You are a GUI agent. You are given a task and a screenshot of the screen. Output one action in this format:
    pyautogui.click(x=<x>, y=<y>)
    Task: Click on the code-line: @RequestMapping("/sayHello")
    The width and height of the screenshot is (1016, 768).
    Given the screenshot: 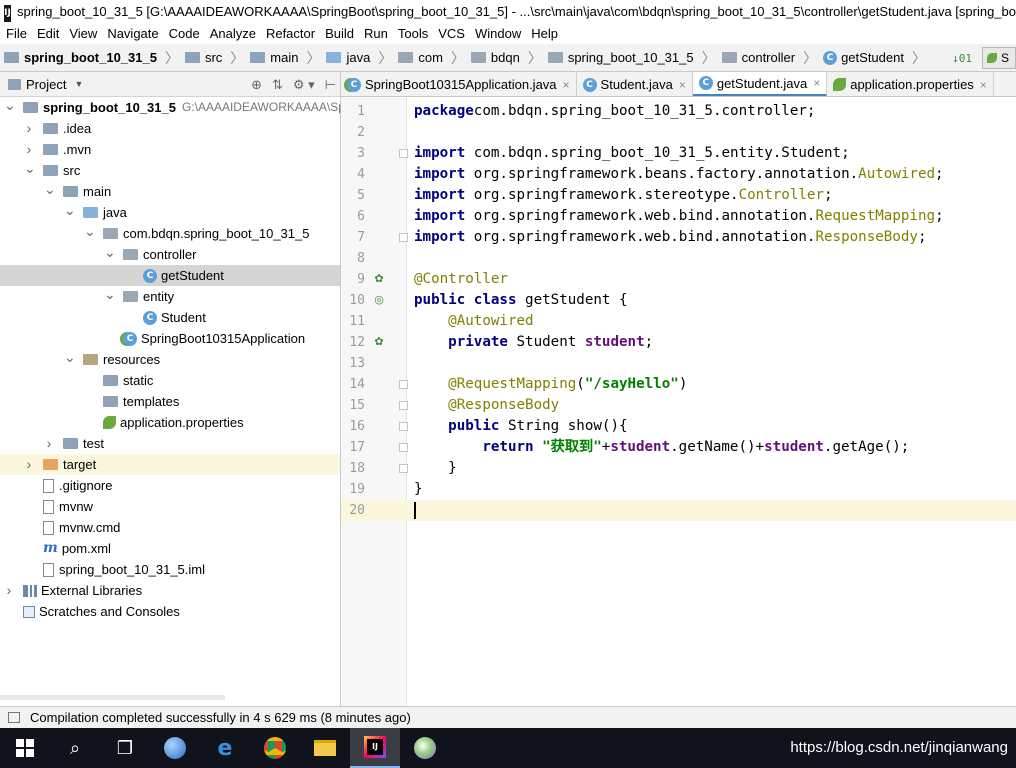 What is the action you would take?
    pyautogui.click(x=711, y=384)
    